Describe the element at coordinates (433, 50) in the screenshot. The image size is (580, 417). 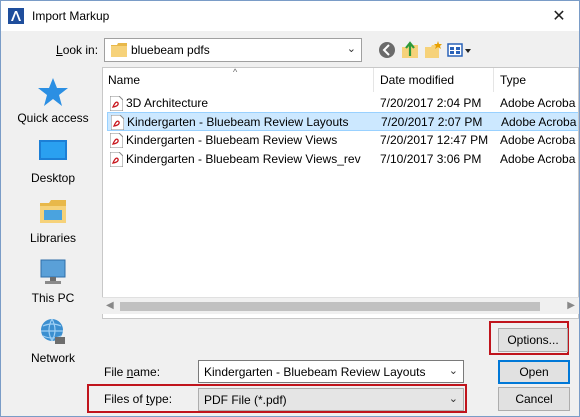
I see `new-folder-icon` at that location.